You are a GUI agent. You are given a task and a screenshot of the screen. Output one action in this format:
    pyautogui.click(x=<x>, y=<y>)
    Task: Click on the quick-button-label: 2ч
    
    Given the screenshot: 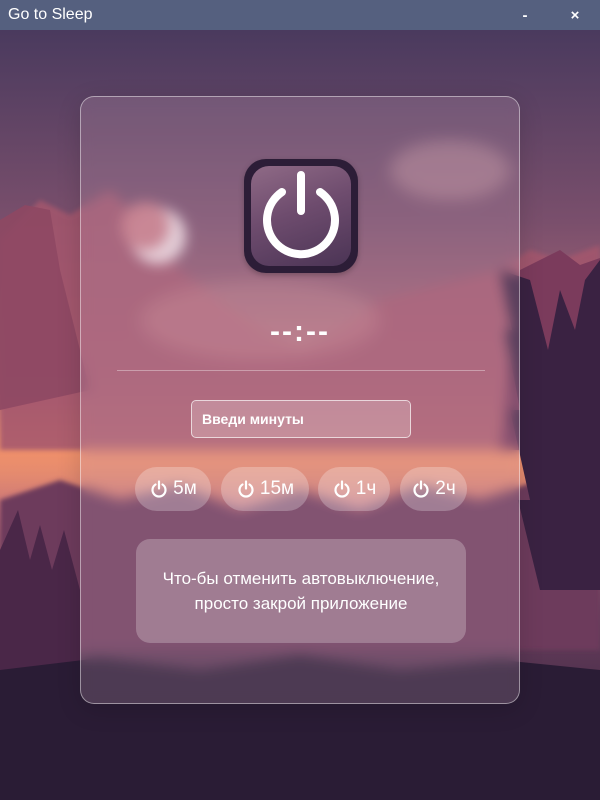 What is the action you would take?
    pyautogui.click(x=445, y=488)
    